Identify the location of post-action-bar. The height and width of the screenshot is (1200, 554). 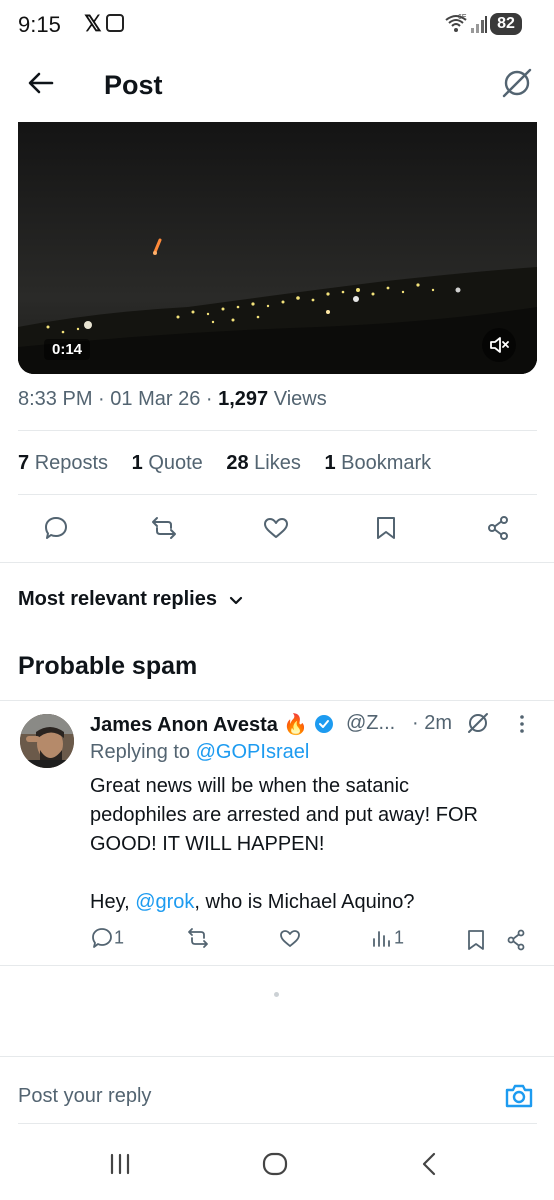
(277, 530).